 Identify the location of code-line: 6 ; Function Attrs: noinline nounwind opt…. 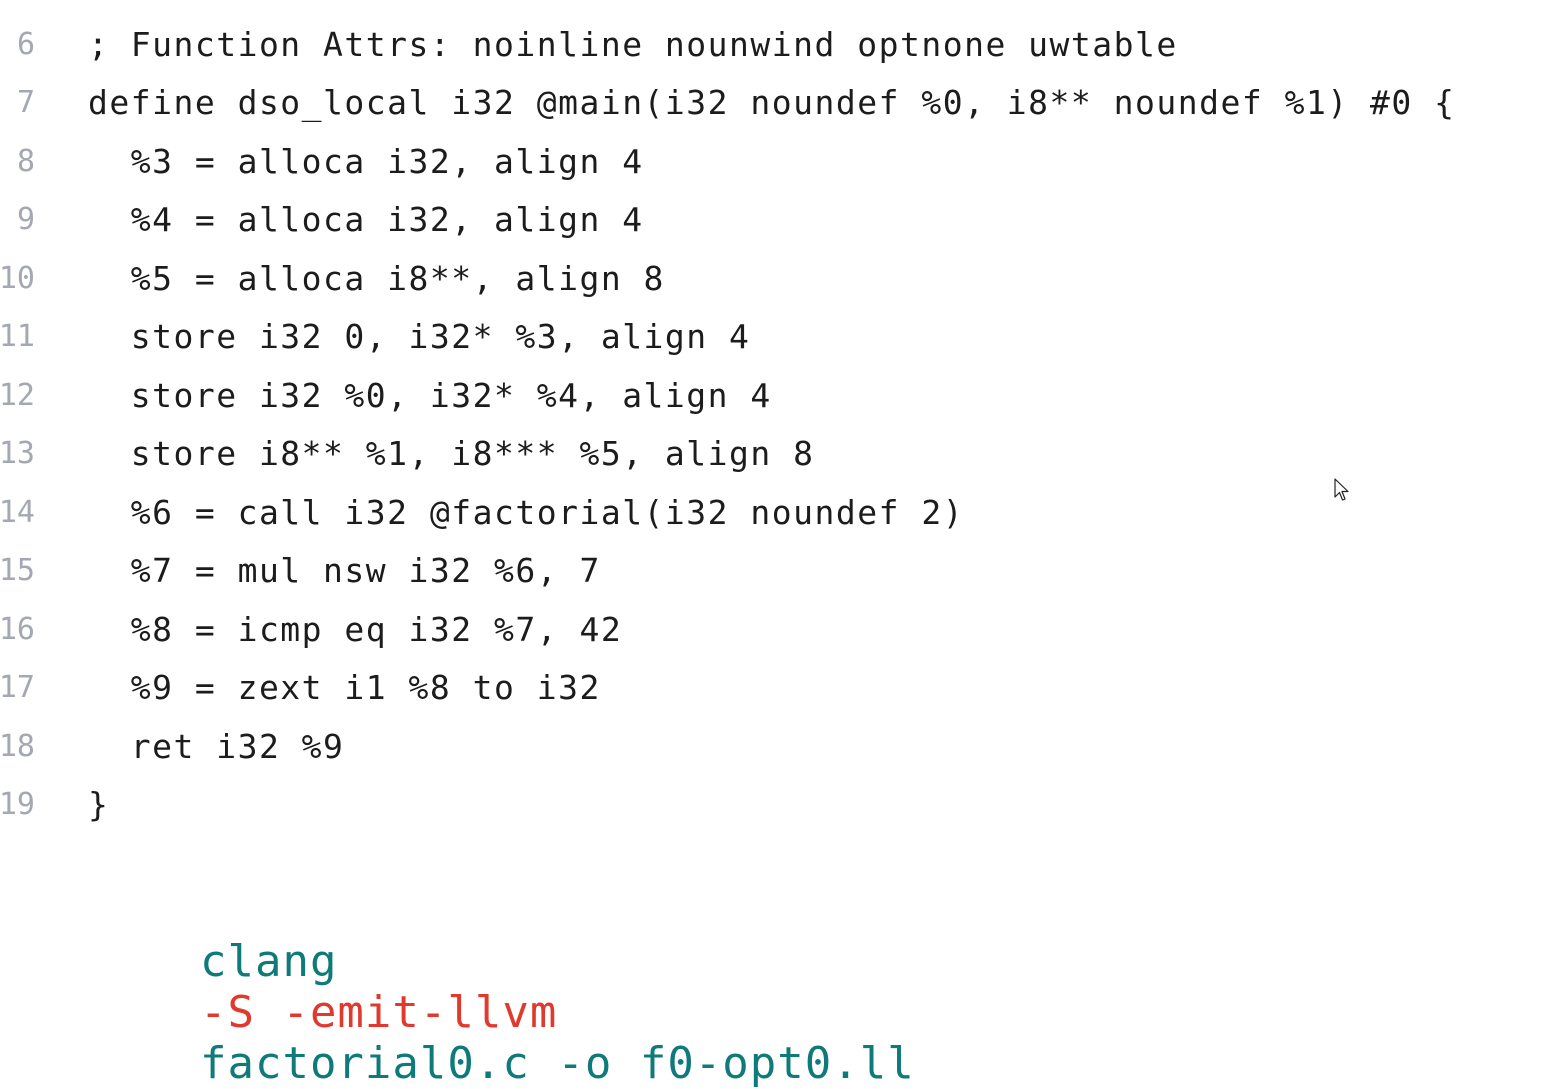
(778, 44).